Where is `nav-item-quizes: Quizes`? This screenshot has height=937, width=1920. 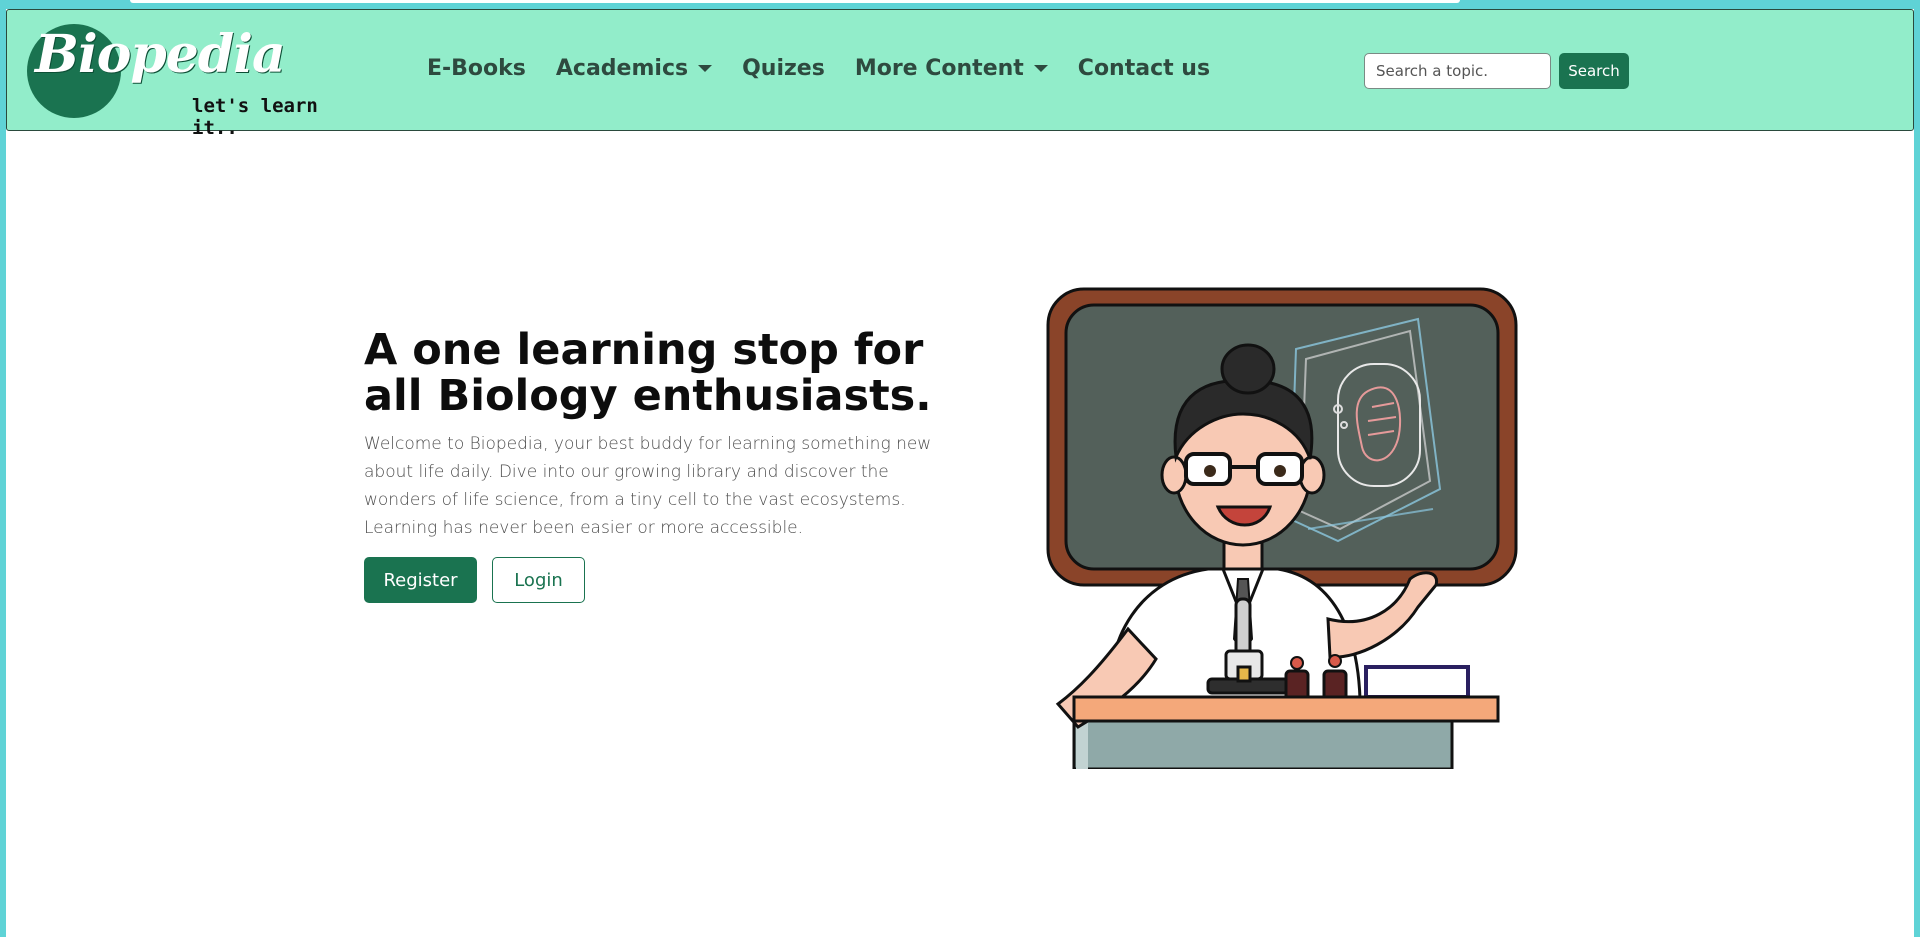 nav-item-quizes: Quizes is located at coordinates (783, 68).